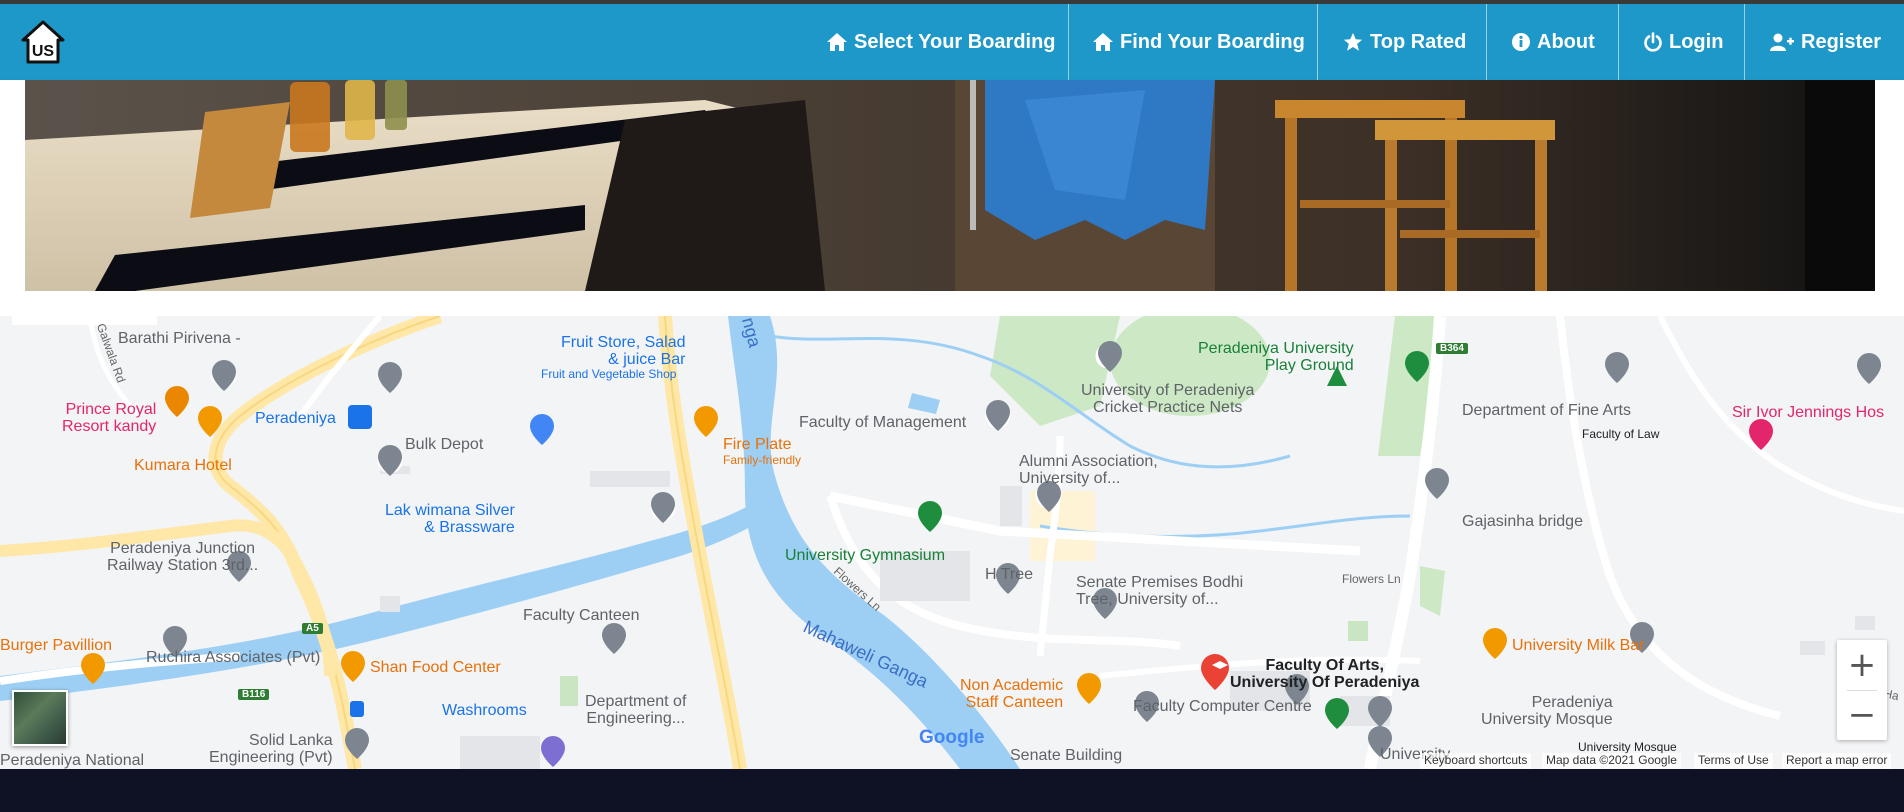 This screenshot has width=1904, height=812. I want to click on poi-faculty-computer-centre: Faculty Computer Centre, so click(1222, 706).